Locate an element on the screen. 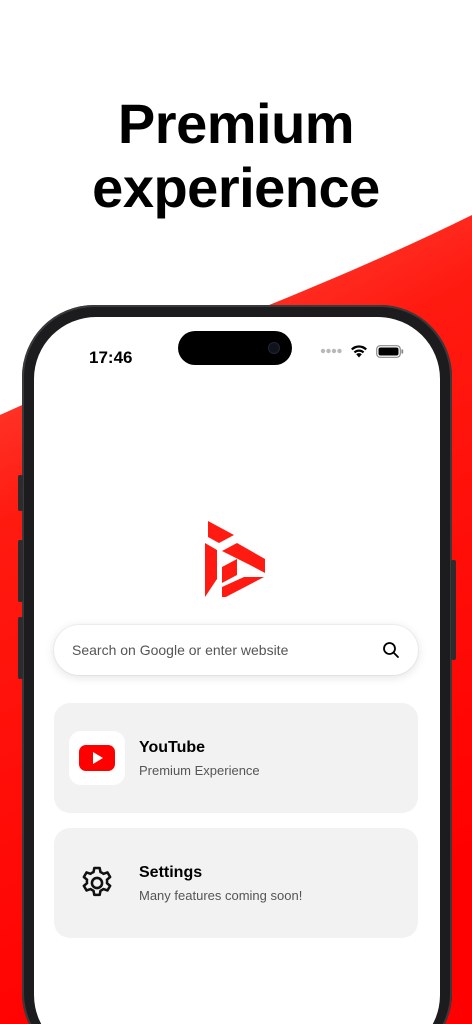  phone-side-button is located at coordinates (20, 493).